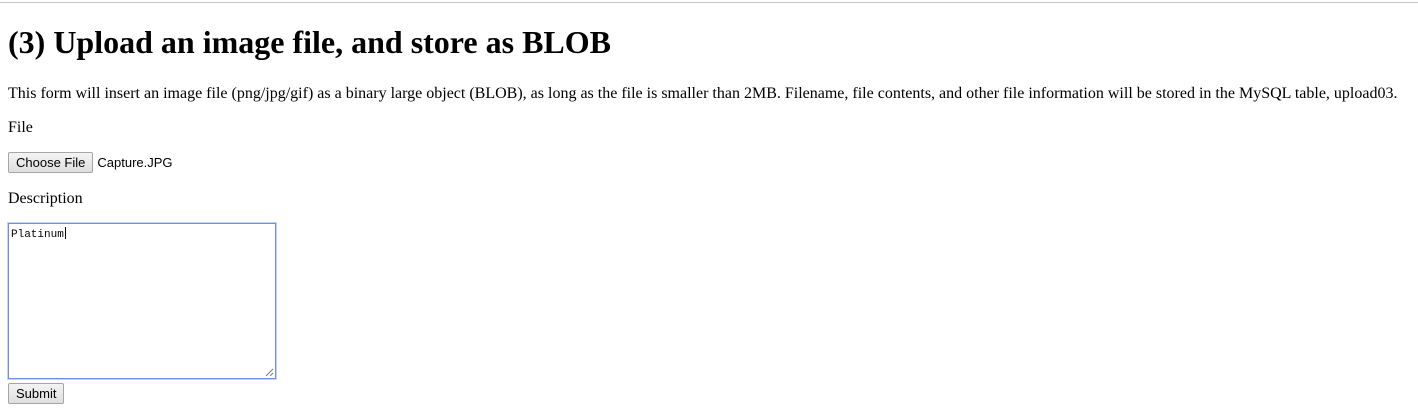 Image resolution: width=1418 pixels, height=409 pixels. Describe the element at coordinates (269, 372) in the screenshot. I see `resize-grip-icon` at that location.